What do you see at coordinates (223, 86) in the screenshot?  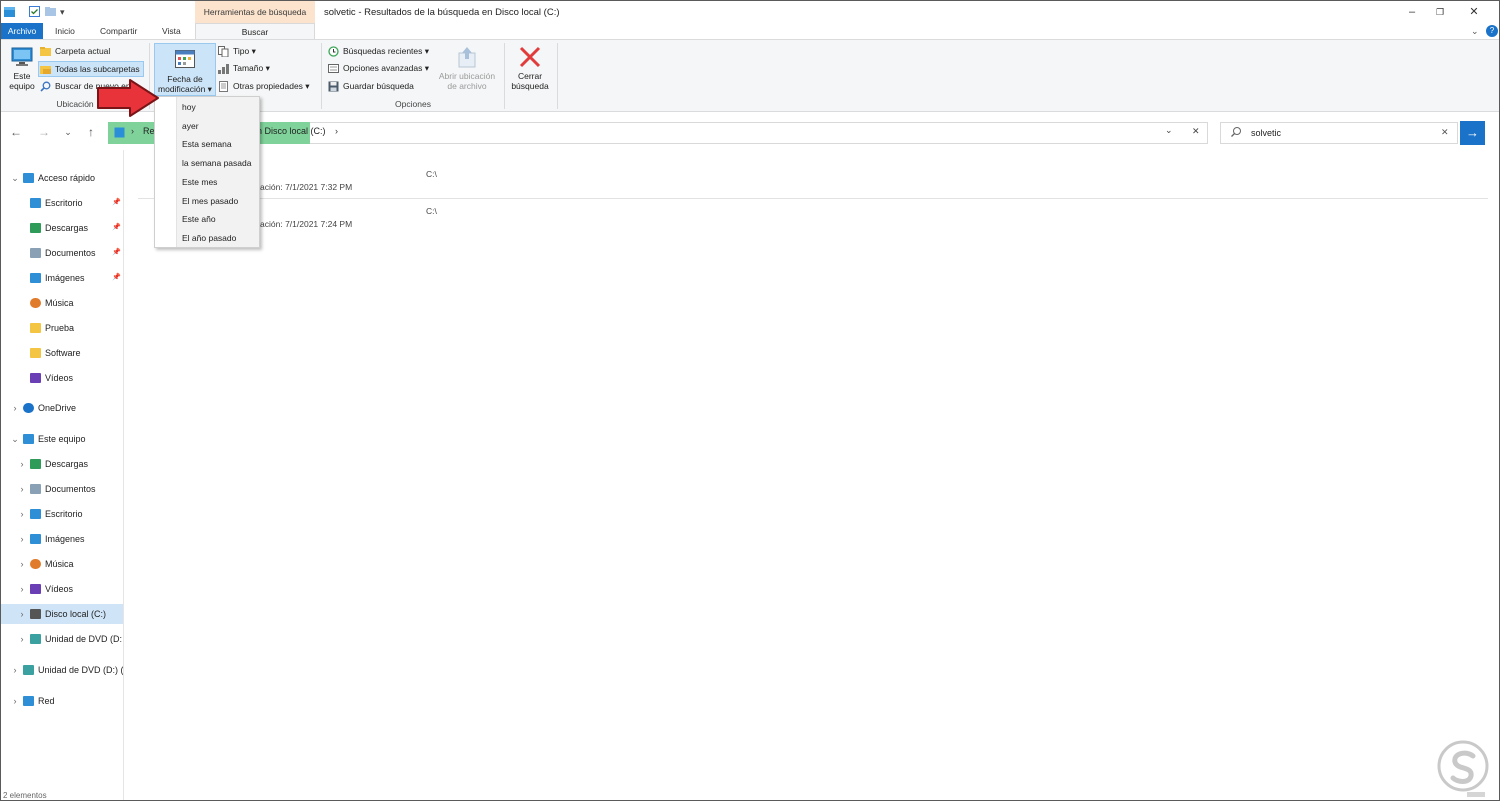 I see `properties-page-icon` at bounding box center [223, 86].